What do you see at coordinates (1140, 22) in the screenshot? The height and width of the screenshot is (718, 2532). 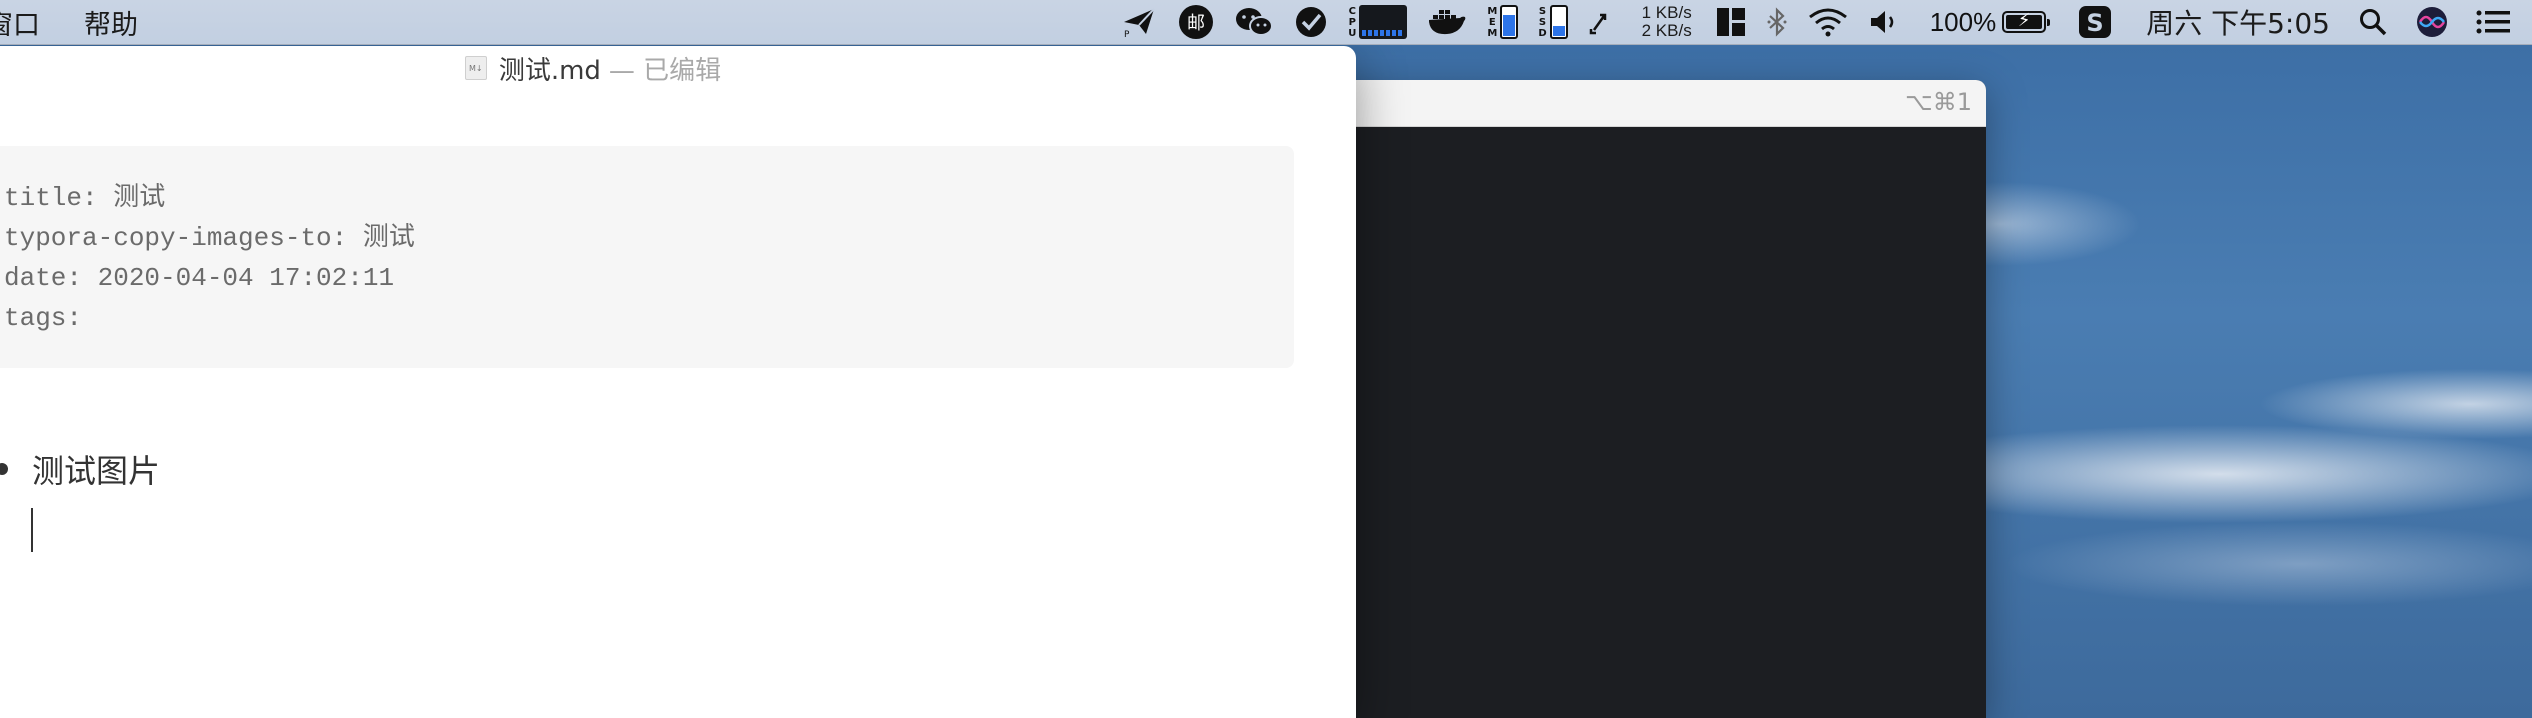 I see `paper-plane-icon: P` at bounding box center [1140, 22].